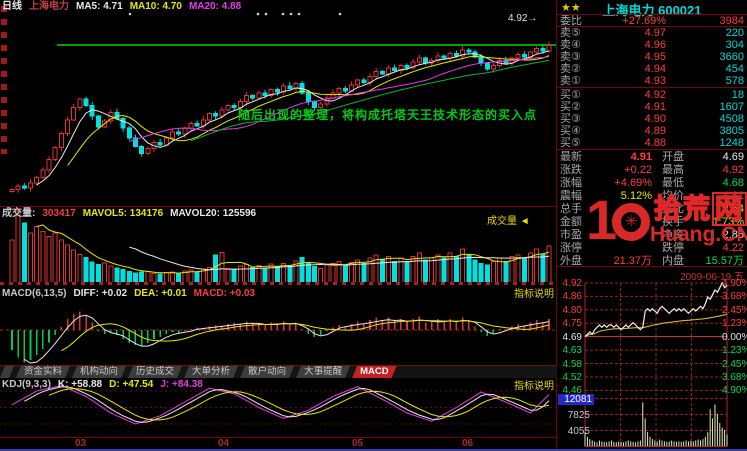  I want to click on bid-row: 买⑤ 4.88 1248, so click(652, 143).